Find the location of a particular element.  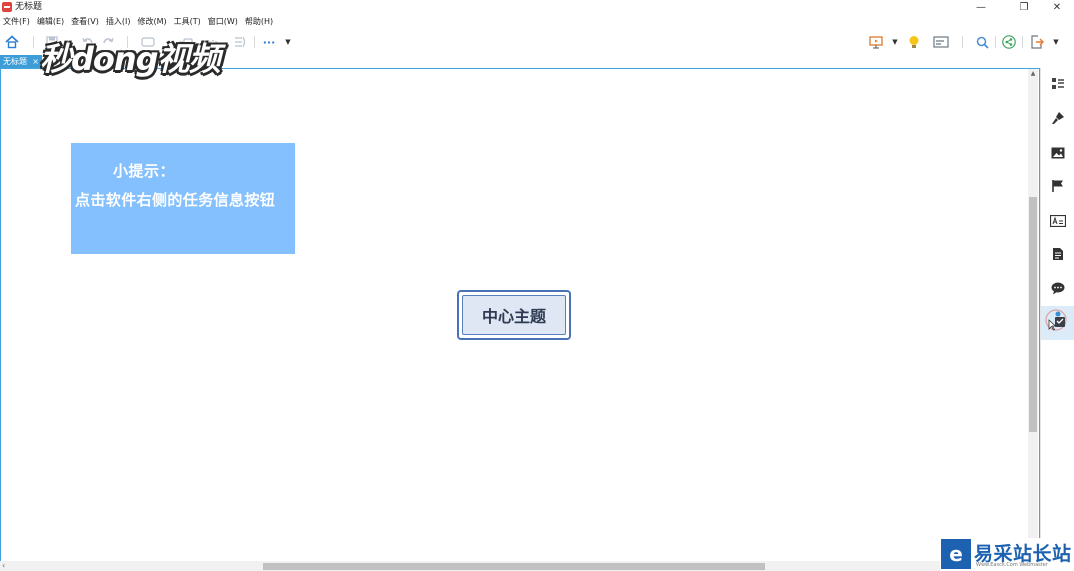

more-icon: ··· is located at coordinates (269, 42).